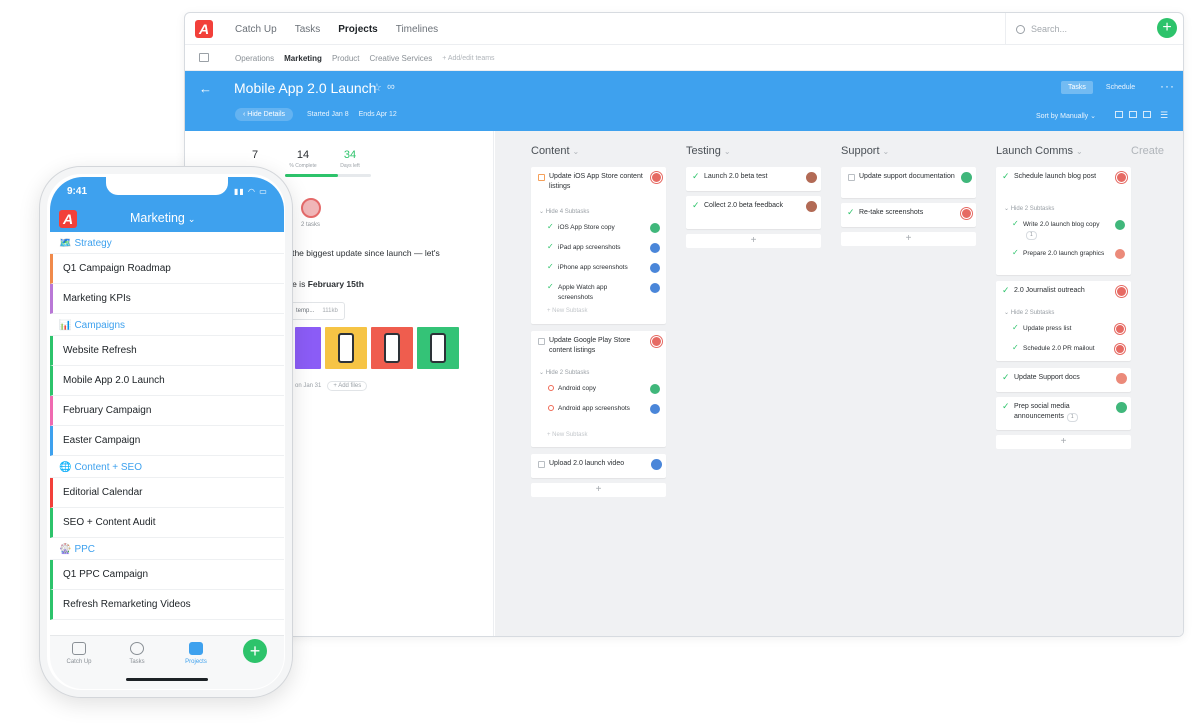  I want to click on task-item: ✓ 2.0 Journalist outreach, so click(1063, 294).